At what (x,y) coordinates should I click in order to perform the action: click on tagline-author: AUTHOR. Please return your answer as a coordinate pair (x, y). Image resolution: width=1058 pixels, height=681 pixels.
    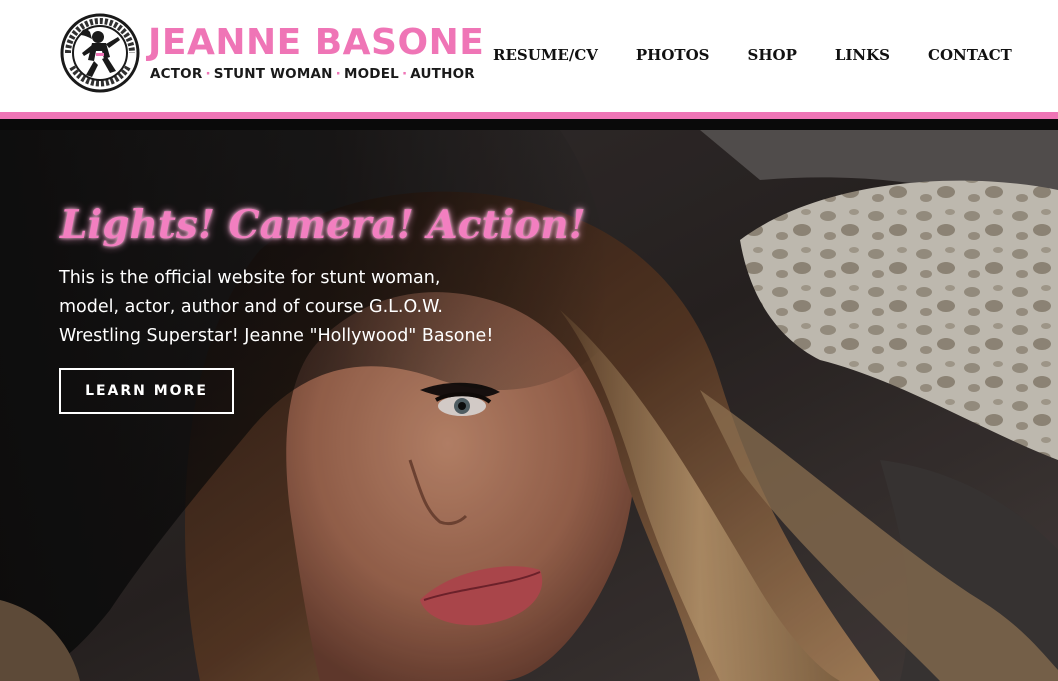
    Looking at the image, I should click on (442, 74).